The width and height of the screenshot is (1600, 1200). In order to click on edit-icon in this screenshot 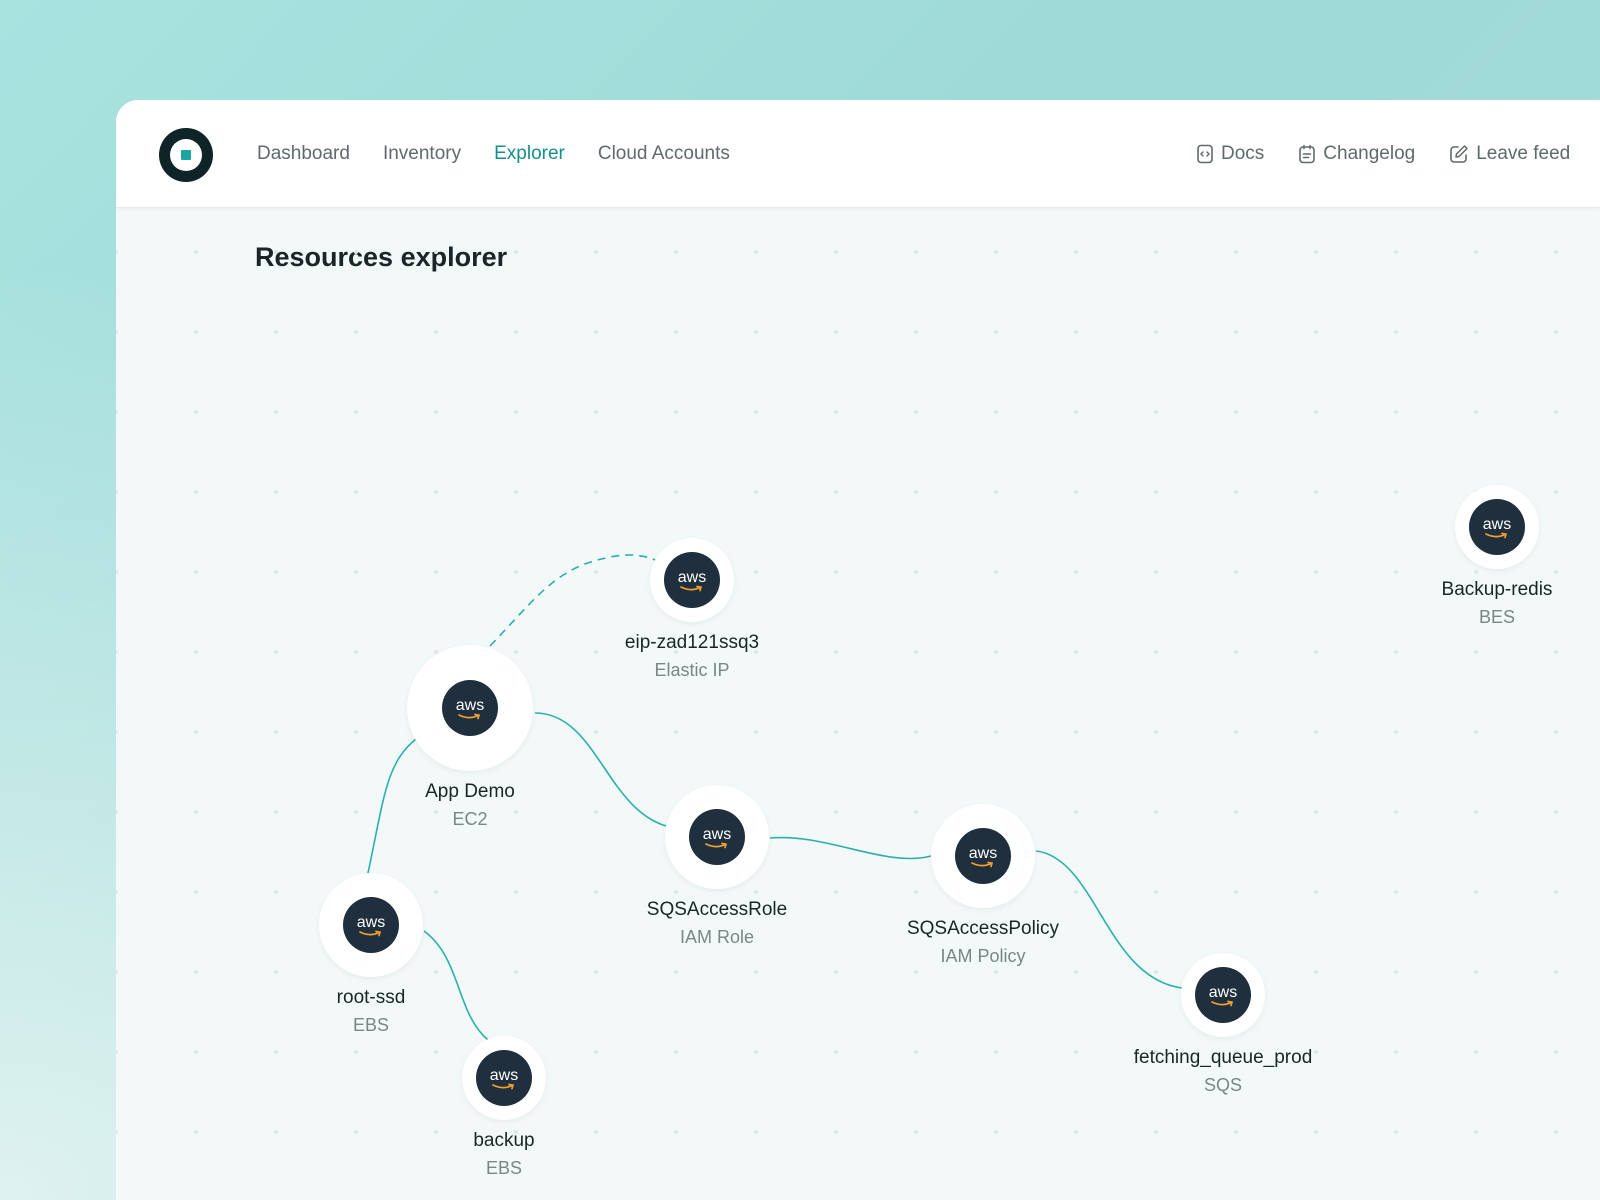, I will do `click(1459, 154)`.